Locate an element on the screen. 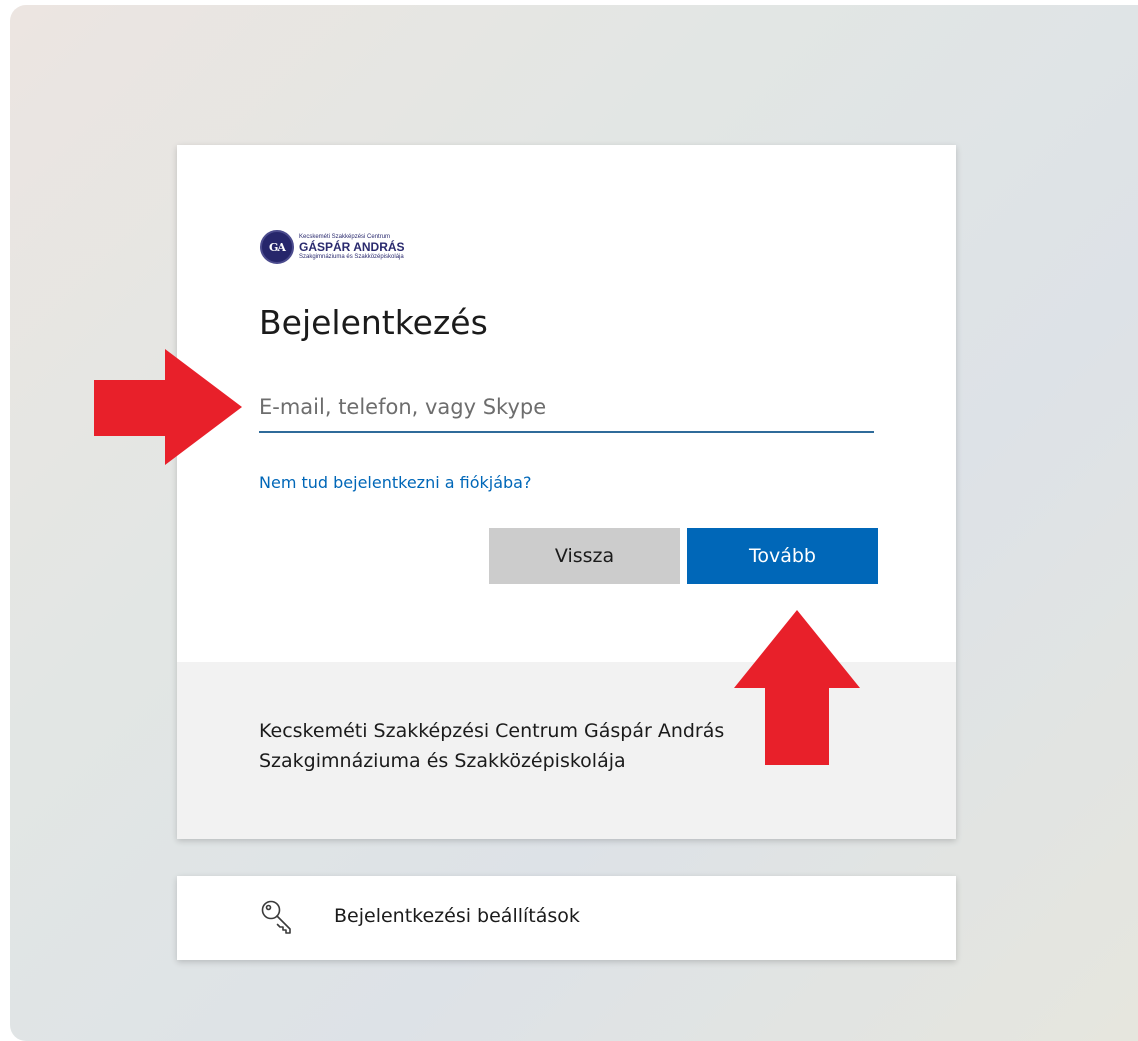  signin-options-button: Bejelentkezési beállítások is located at coordinates (566, 918).